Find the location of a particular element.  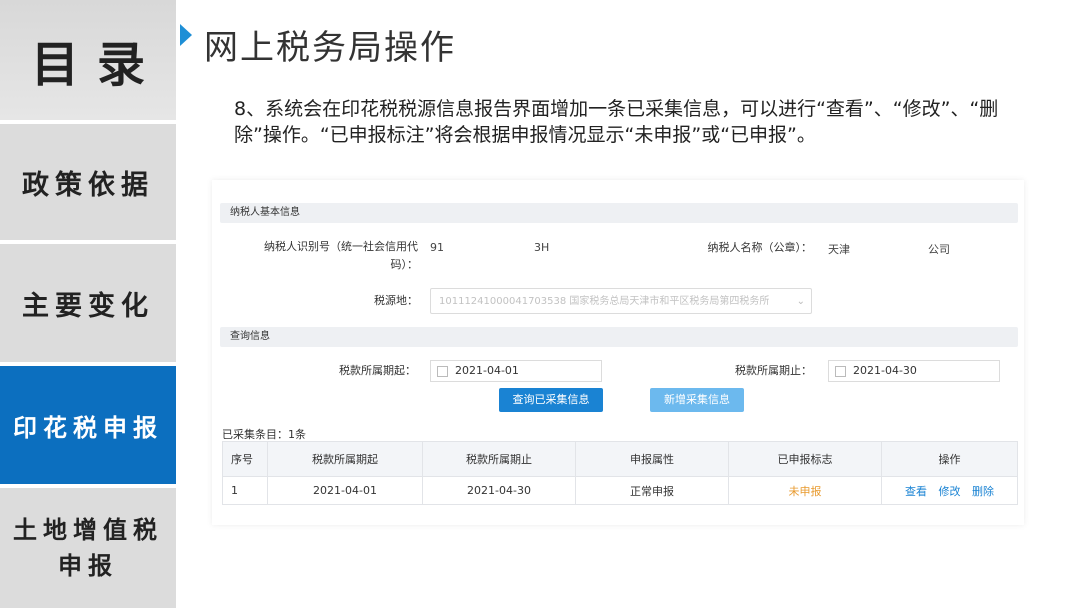

delete-link: 删除 is located at coordinates (983, 491).